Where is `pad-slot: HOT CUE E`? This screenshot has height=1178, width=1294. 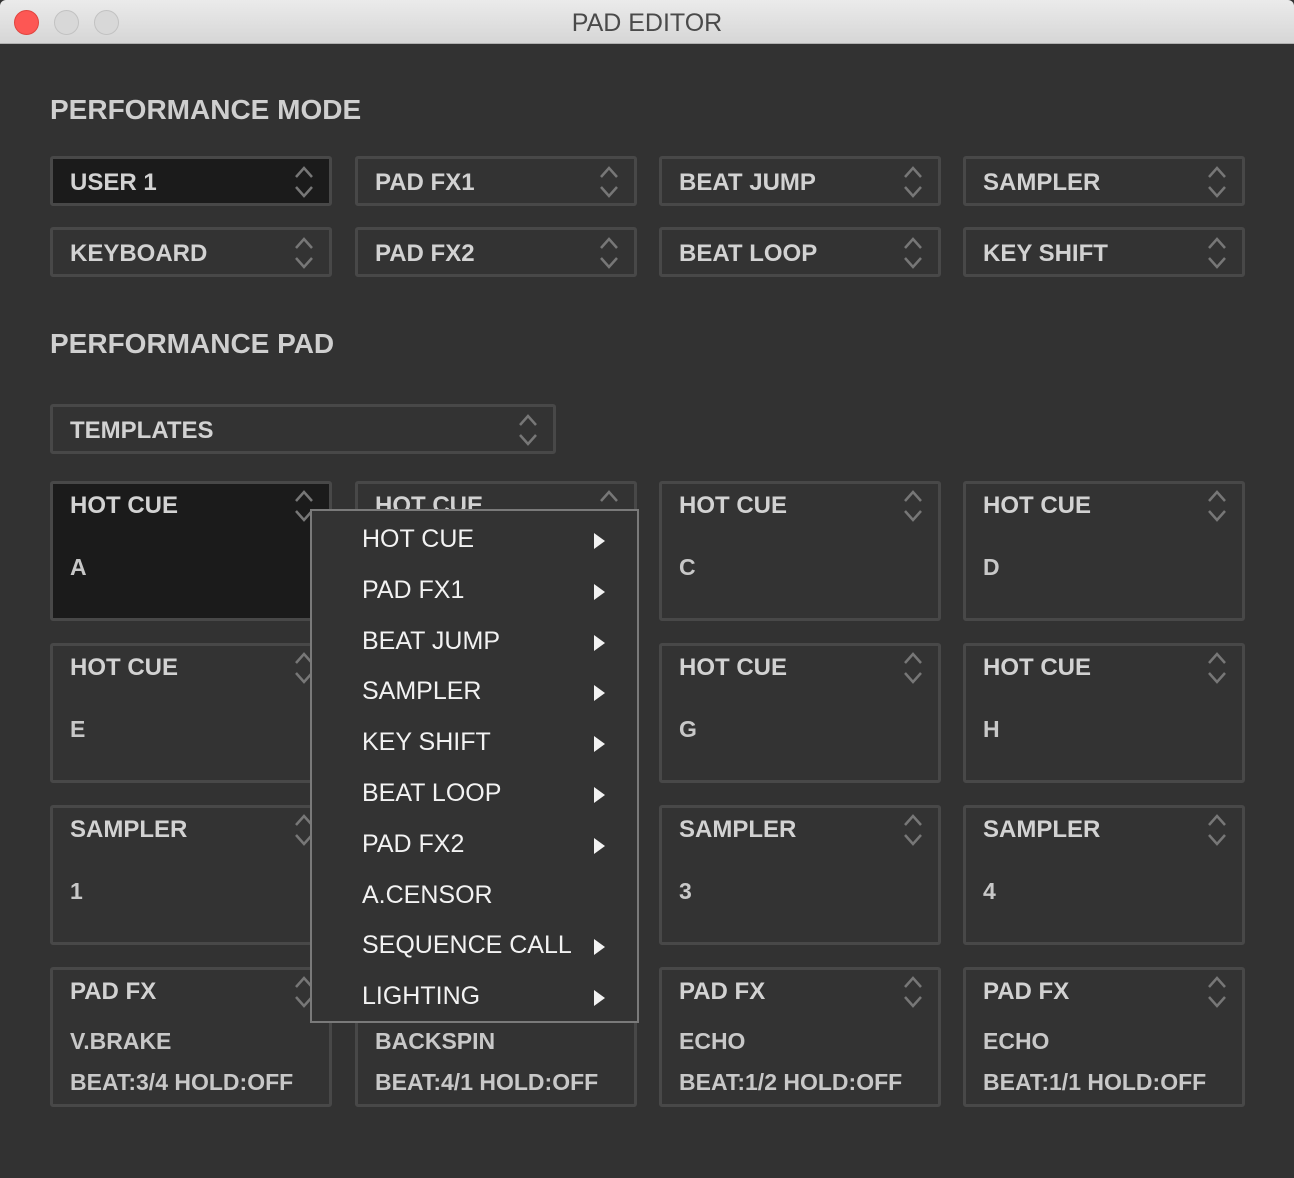
pad-slot: HOT CUE E is located at coordinates (191, 713).